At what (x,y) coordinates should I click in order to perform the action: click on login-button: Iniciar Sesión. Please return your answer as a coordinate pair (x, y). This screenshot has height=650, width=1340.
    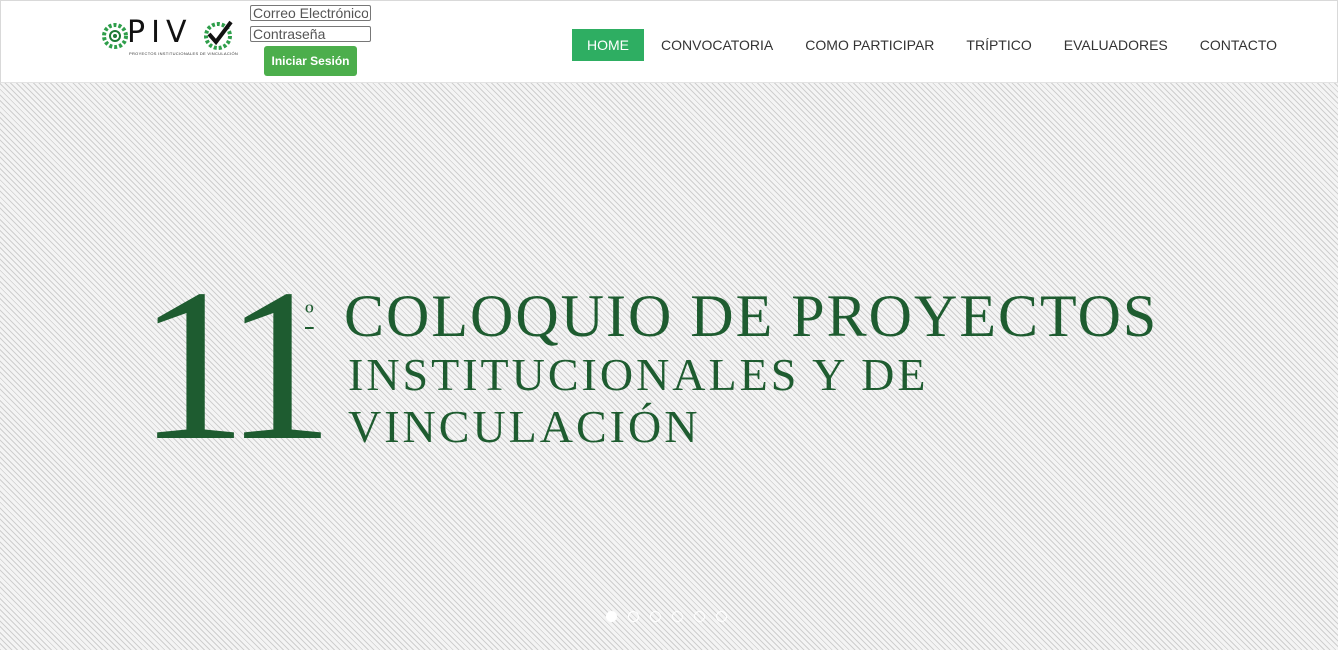
    Looking at the image, I should click on (310, 61).